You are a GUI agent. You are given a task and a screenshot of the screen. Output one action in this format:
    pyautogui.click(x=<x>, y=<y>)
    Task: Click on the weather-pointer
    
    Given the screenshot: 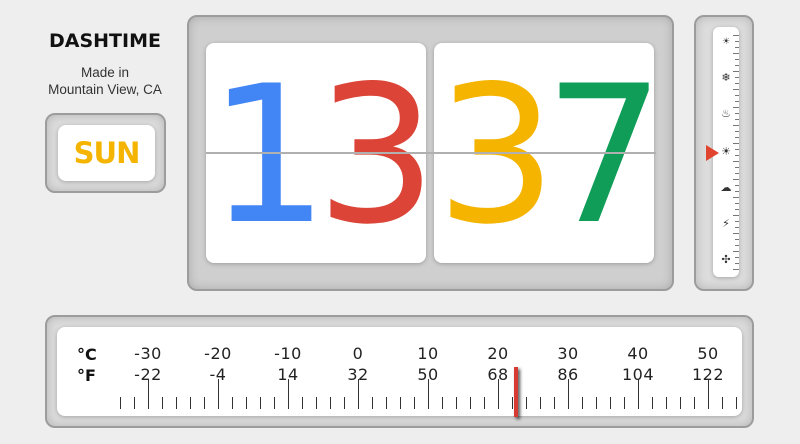 What is the action you would take?
    pyautogui.click(x=712, y=153)
    